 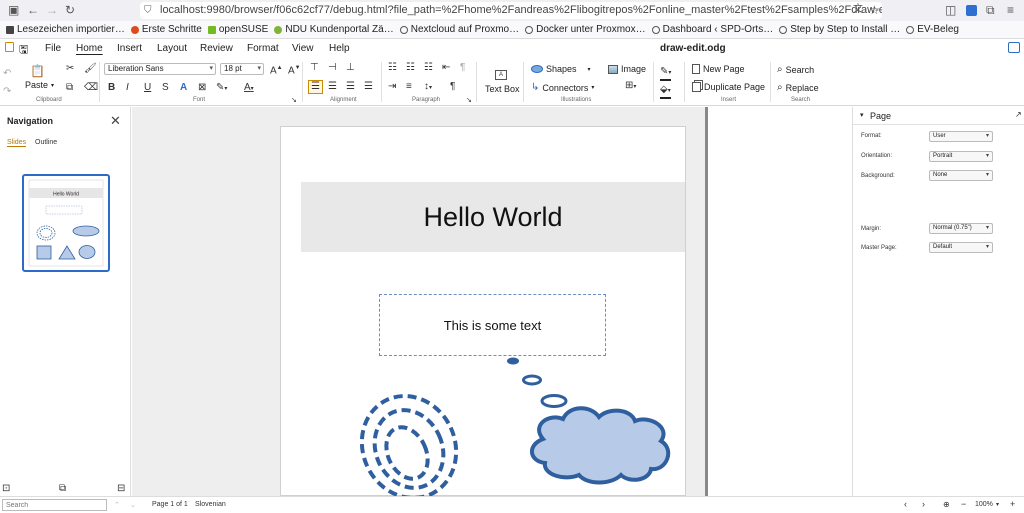 I want to click on strikethrough-icon: S, so click(x=165, y=88).